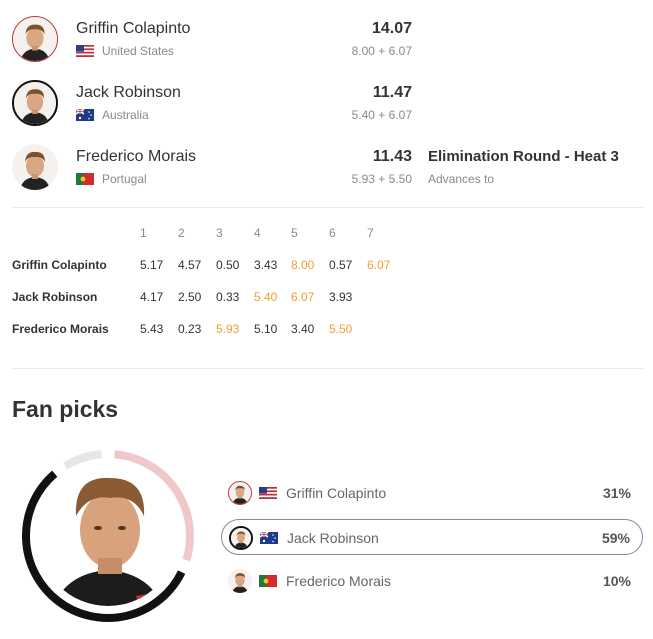 The height and width of the screenshot is (639, 653). Describe the element at coordinates (59, 265) in the screenshot. I see `wave-row-name: Griffin Colapinto` at that location.